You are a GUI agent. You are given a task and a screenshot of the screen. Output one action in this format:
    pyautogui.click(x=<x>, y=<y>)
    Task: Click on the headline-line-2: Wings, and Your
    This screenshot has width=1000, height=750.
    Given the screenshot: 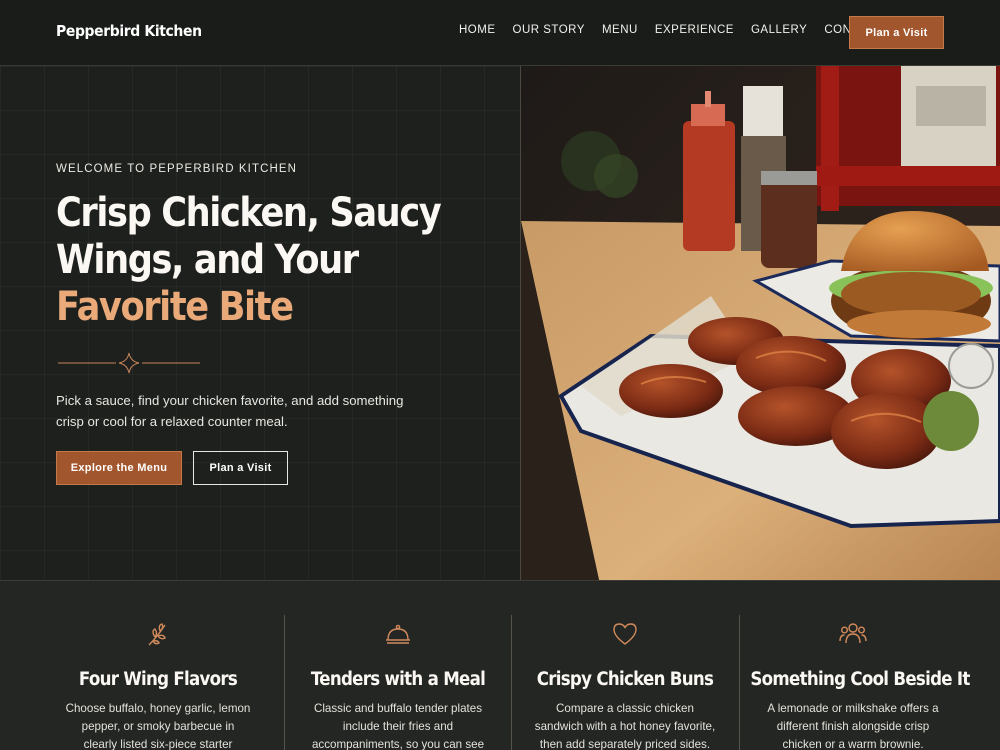 What is the action you would take?
    pyautogui.click(x=207, y=260)
    